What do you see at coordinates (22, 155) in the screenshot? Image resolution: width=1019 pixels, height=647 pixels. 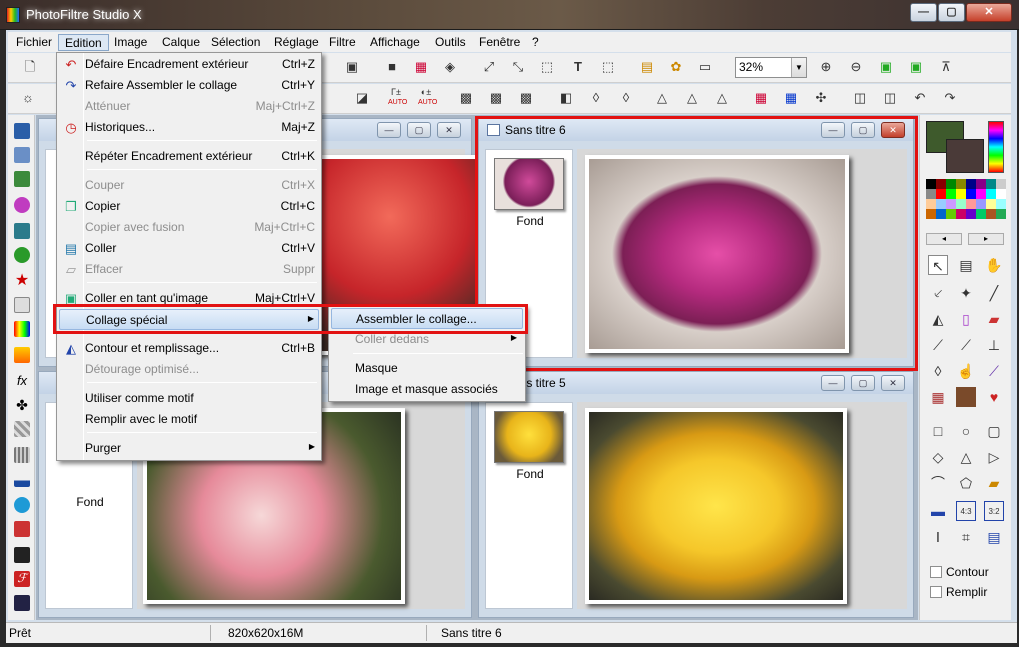 I see `duplicate-icon` at bounding box center [22, 155].